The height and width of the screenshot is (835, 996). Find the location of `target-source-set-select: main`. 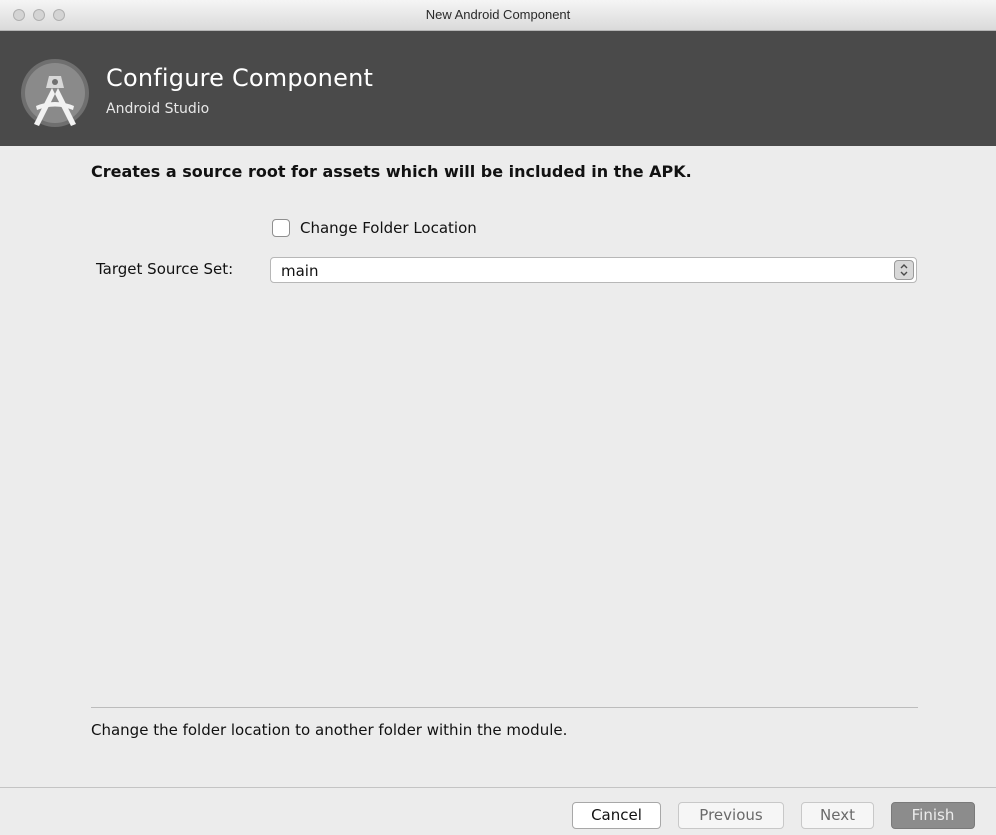

target-source-set-select: main is located at coordinates (593, 270).